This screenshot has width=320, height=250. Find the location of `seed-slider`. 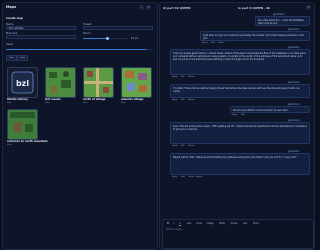

seed-slider is located at coordinates (79, 49).